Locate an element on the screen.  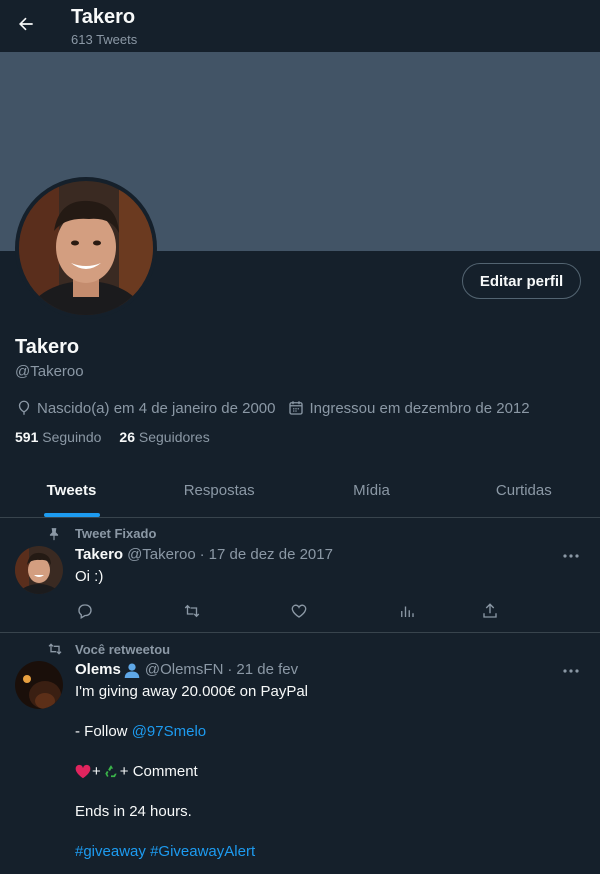
tab-likes-label: Curtidas is located at coordinates (523, 490).